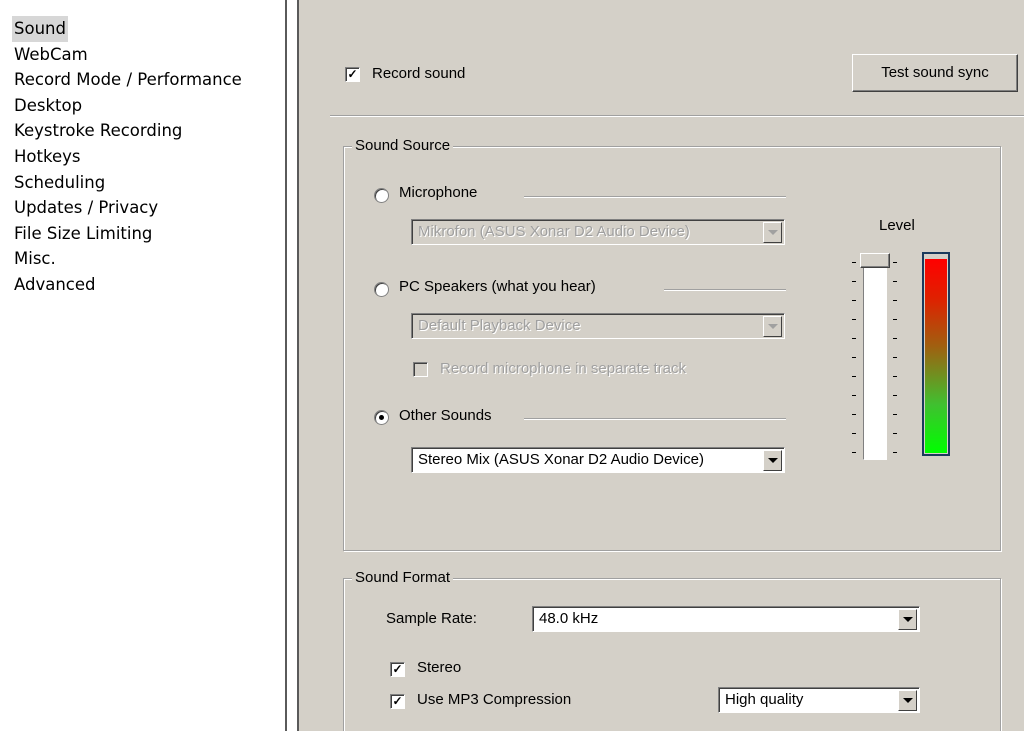  What do you see at coordinates (764, 699) in the screenshot?
I see `mp3-quality-value: High quality` at bounding box center [764, 699].